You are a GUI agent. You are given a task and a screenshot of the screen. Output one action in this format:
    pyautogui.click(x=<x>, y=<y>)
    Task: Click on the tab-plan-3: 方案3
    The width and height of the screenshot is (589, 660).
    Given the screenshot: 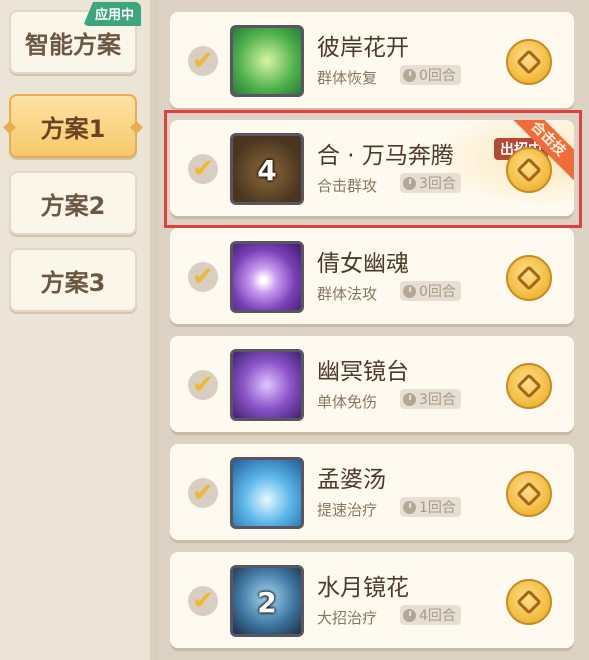 What is the action you would take?
    pyautogui.click(x=73, y=280)
    